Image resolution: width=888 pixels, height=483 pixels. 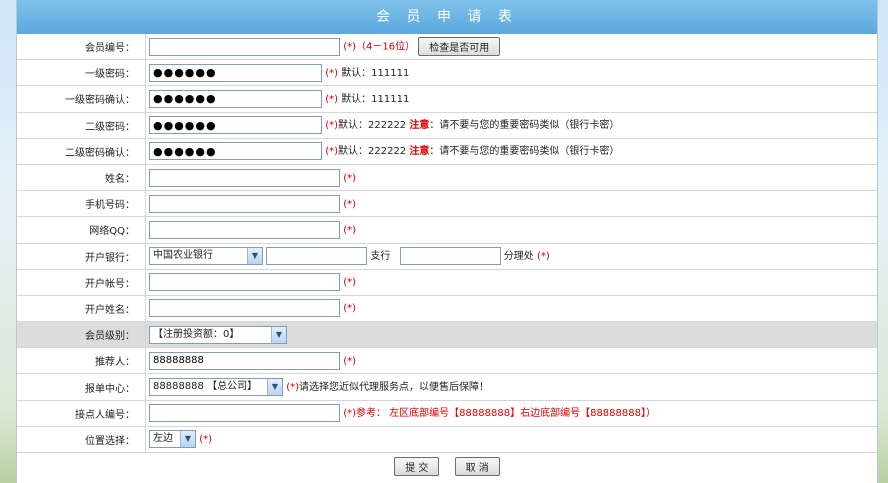 I want to click on pwd1-confirm-input, so click(x=235, y=98).